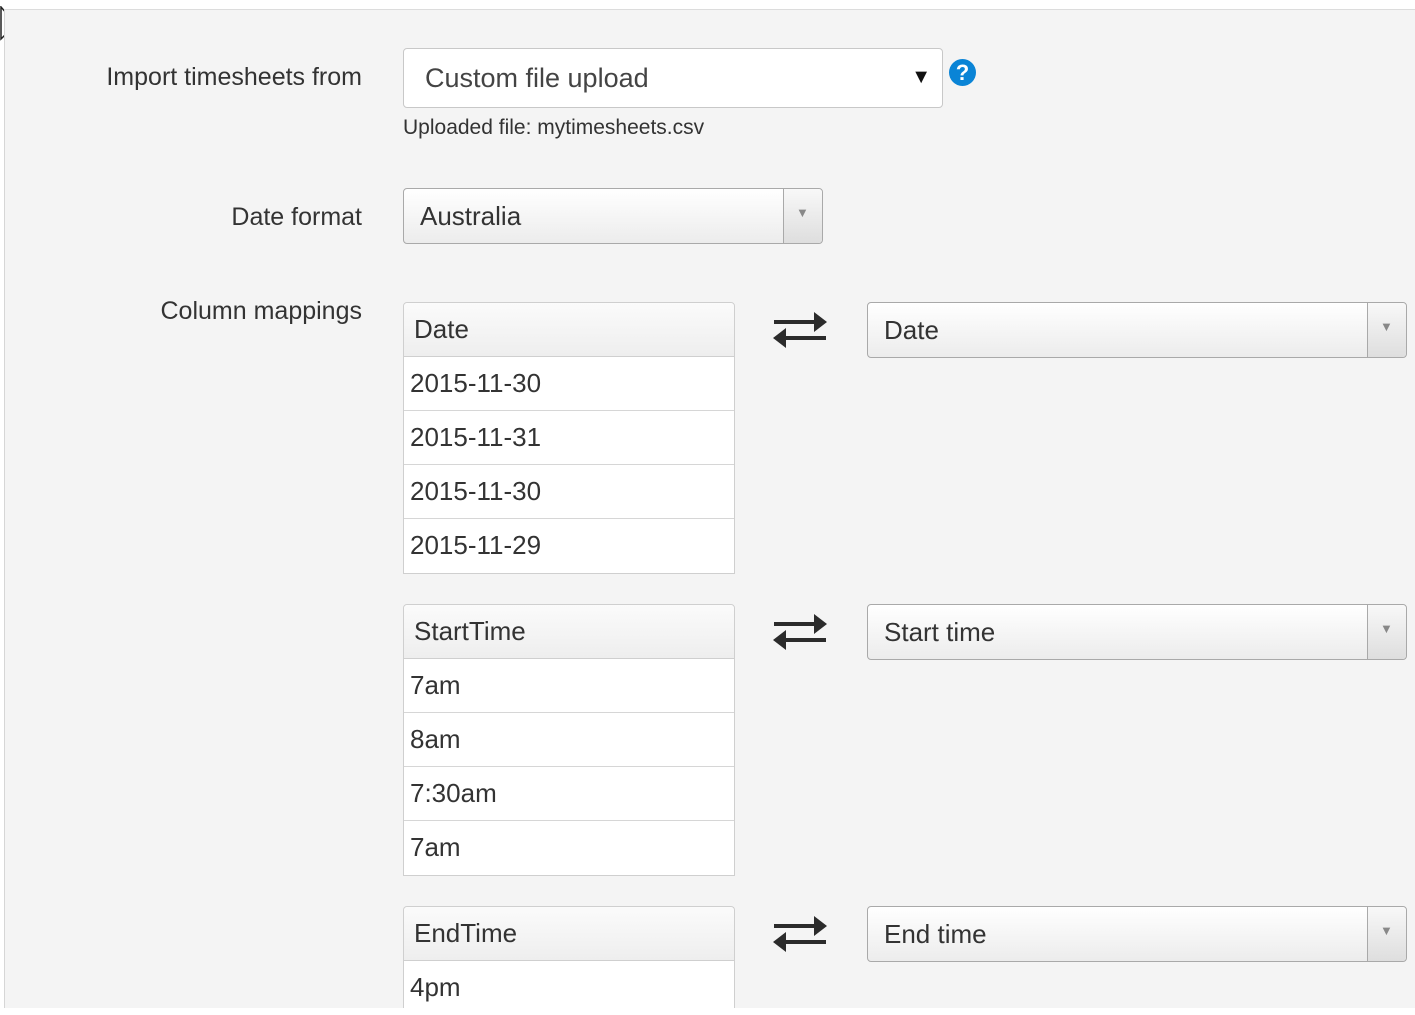 The width and height of the screenshot is (1415, 1015). I want to click on source-column-endtime: EndTime 4pm, so click(569, 957).